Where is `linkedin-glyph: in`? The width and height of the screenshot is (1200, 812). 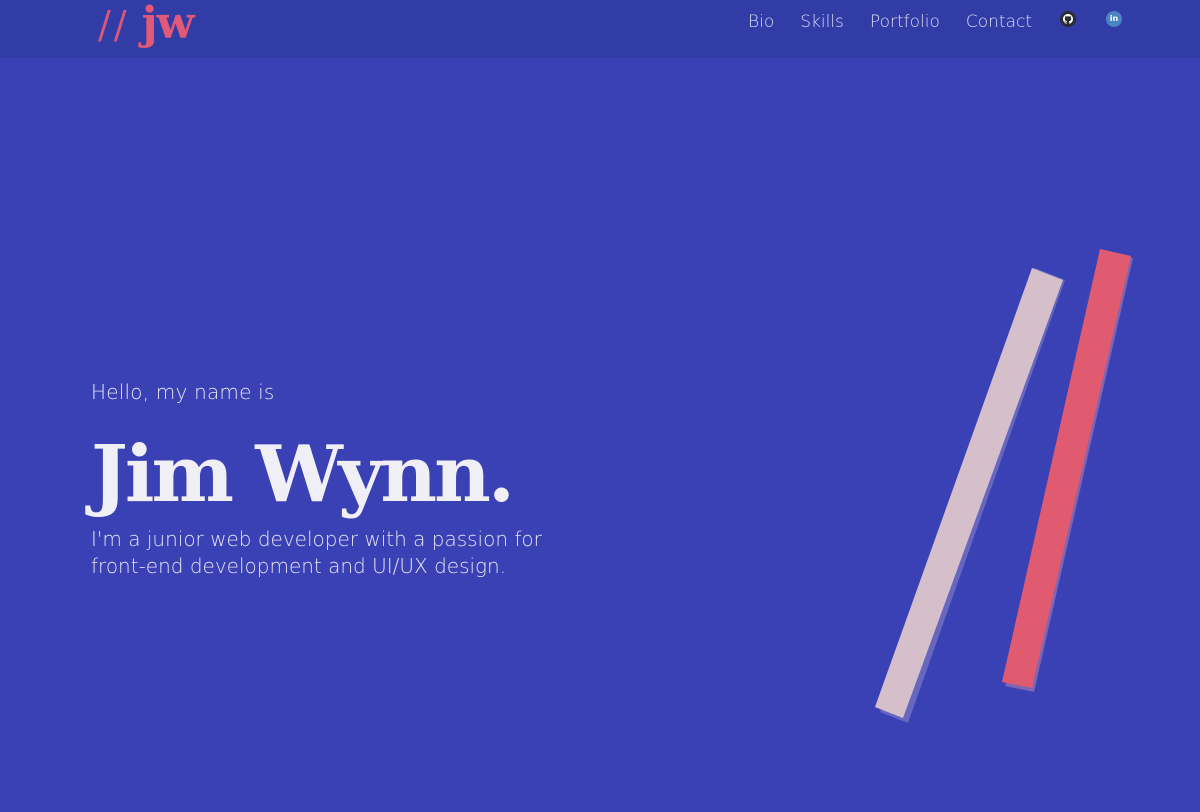 linkedin-glyph: in is located at coordinates (1114, 18).